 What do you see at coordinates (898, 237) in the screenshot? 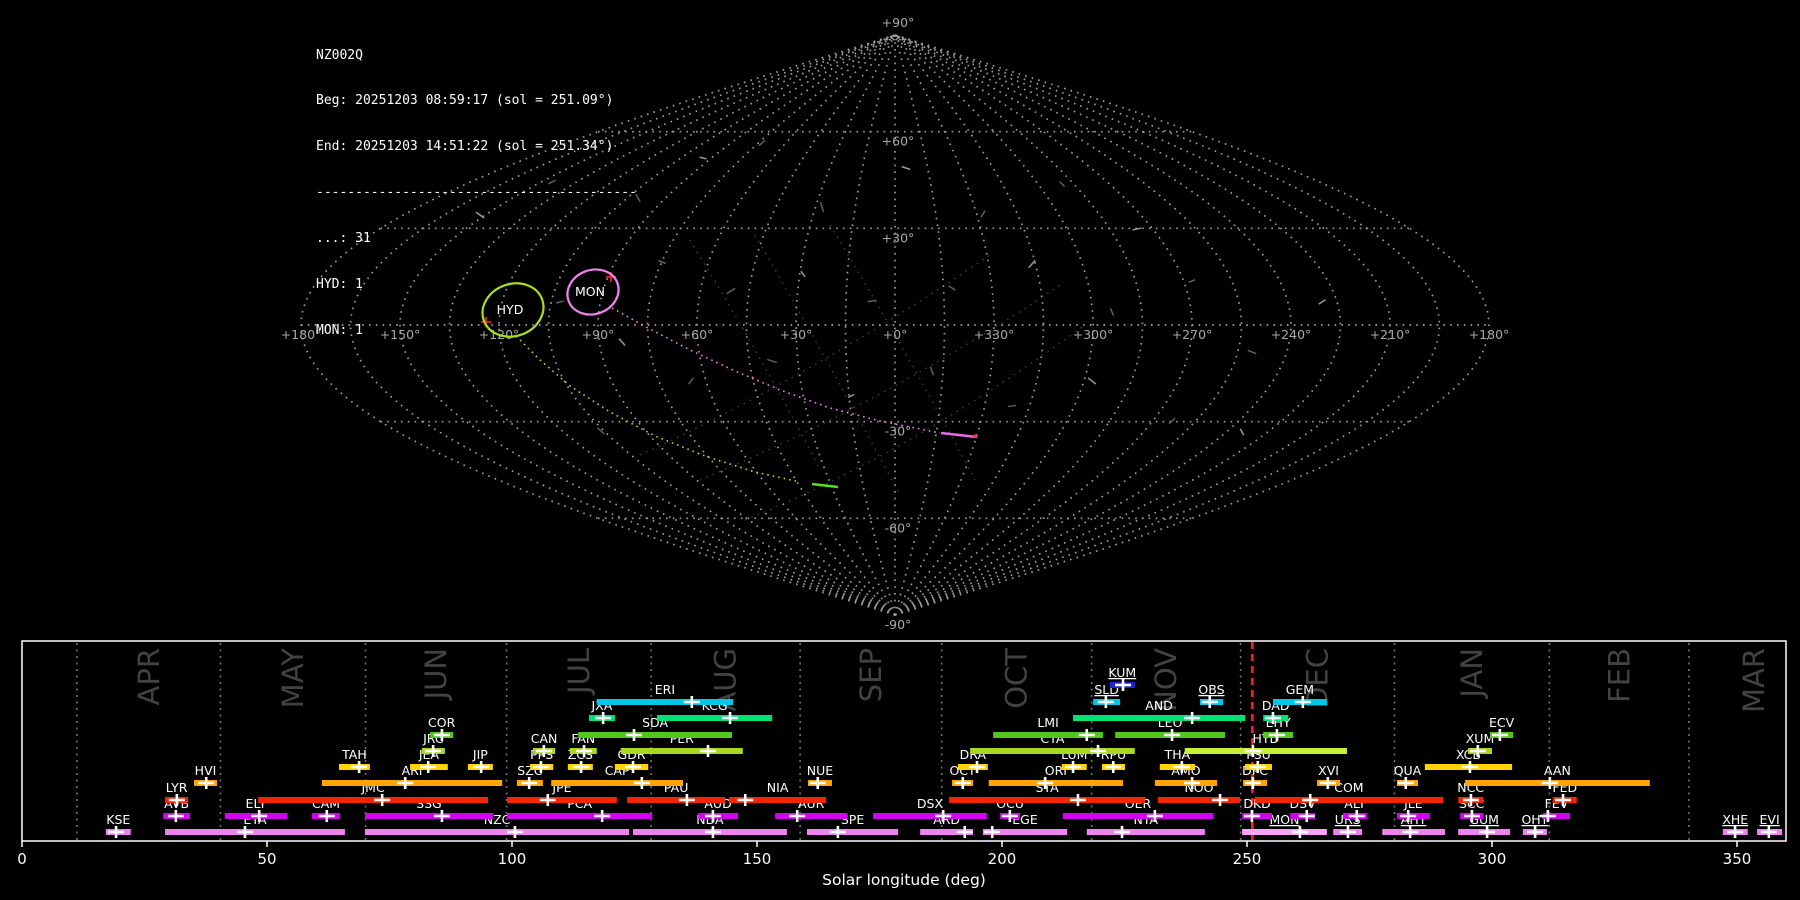
I see `map-lat-label: +30°` at bounding box center [898, 237].